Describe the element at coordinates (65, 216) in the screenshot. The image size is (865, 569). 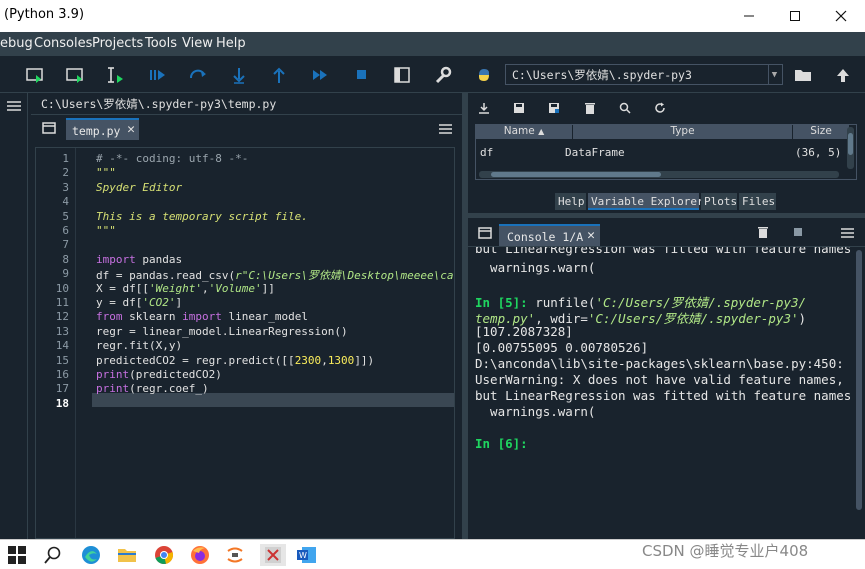
I see `line-number: 5` at that location.